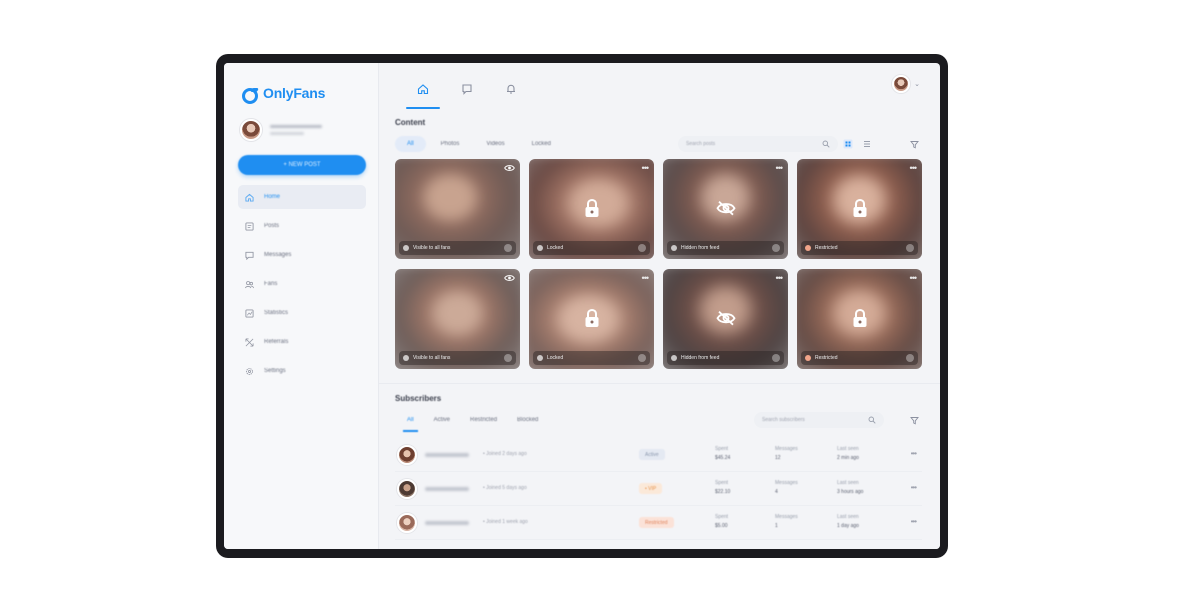 The image size is (1200, 600). I want to click on account-menu: ⌄, so click(906, 84).